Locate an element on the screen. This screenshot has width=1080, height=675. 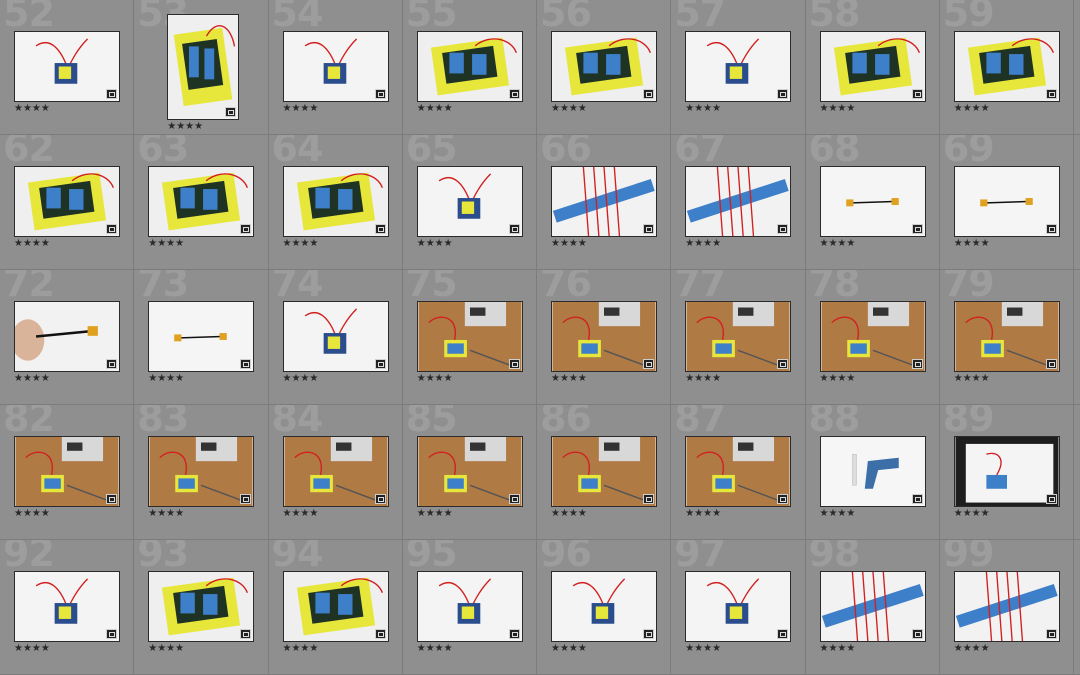
thumbnail-cell: 74 ★★★★ is located at coordinates (335, 337).